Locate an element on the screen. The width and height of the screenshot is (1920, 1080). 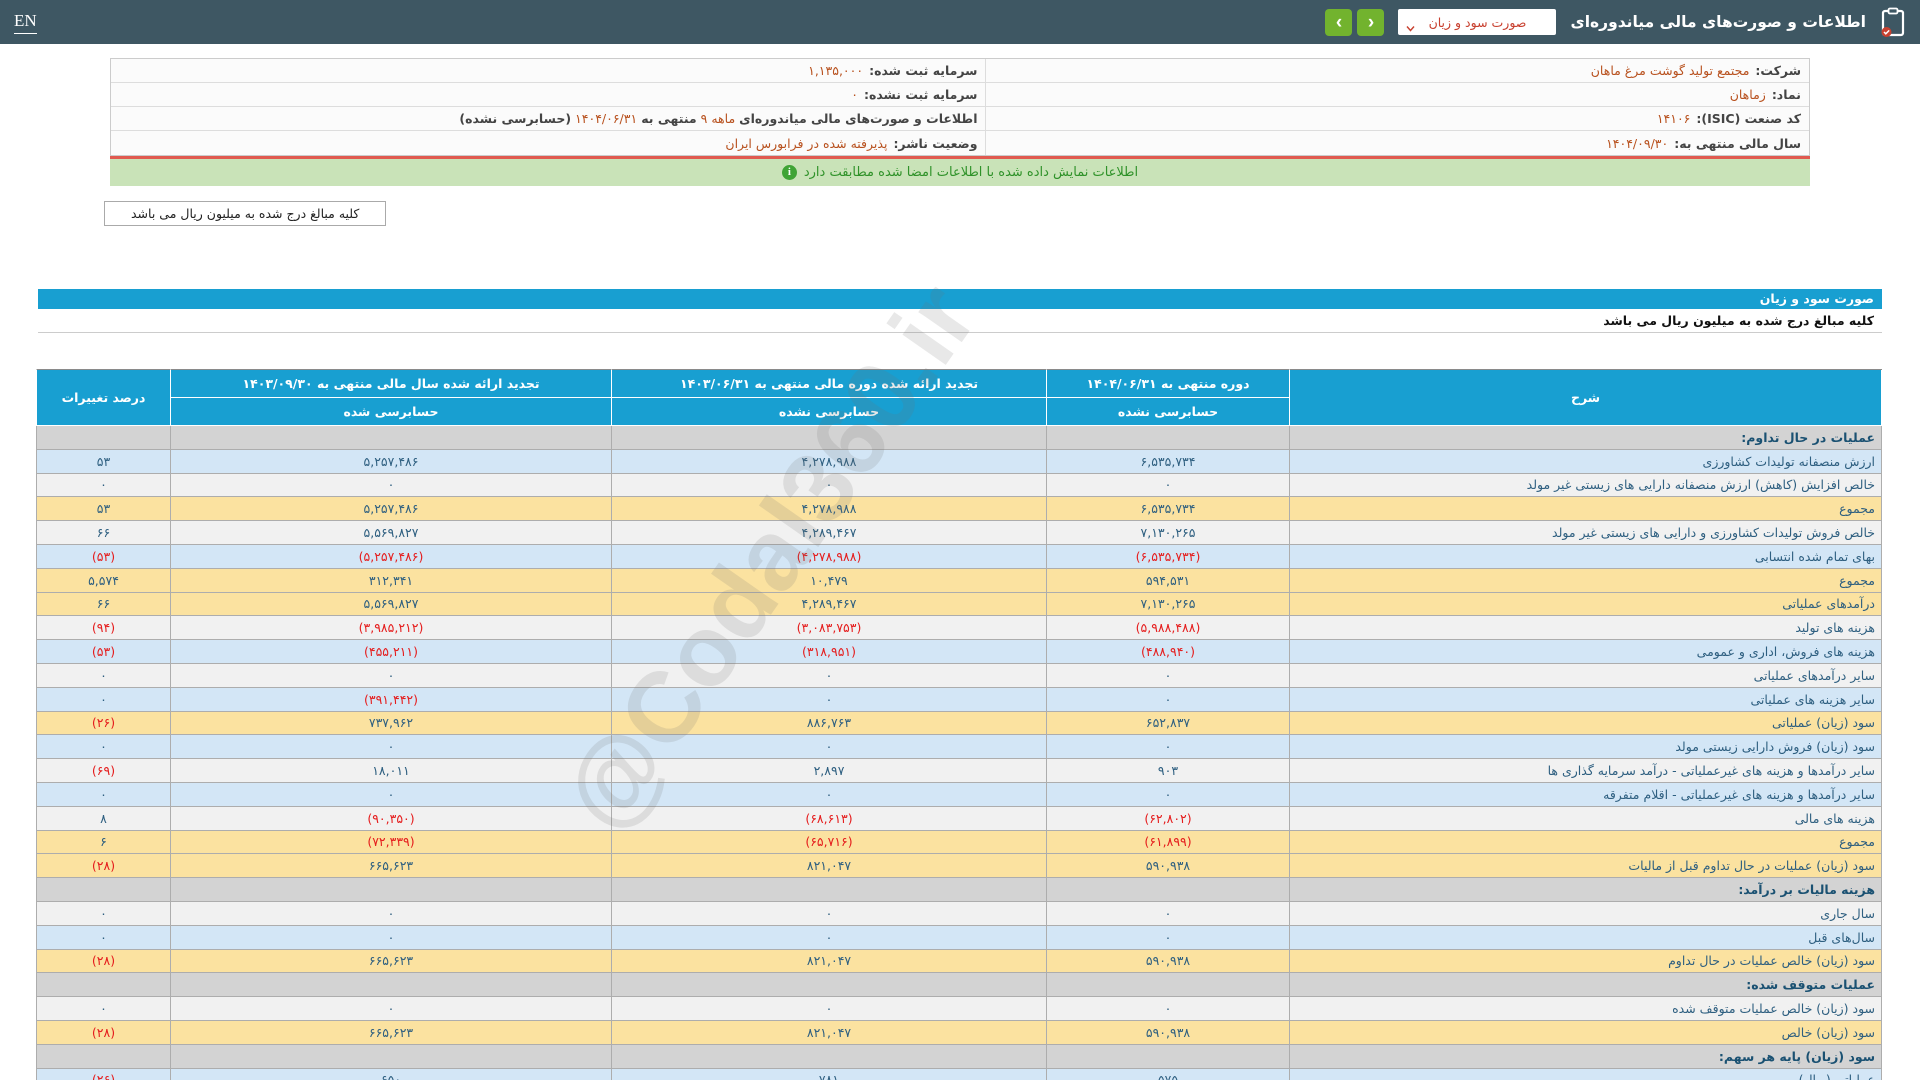
info-value: ۹ ماهه is located at coordinates (718, 118).